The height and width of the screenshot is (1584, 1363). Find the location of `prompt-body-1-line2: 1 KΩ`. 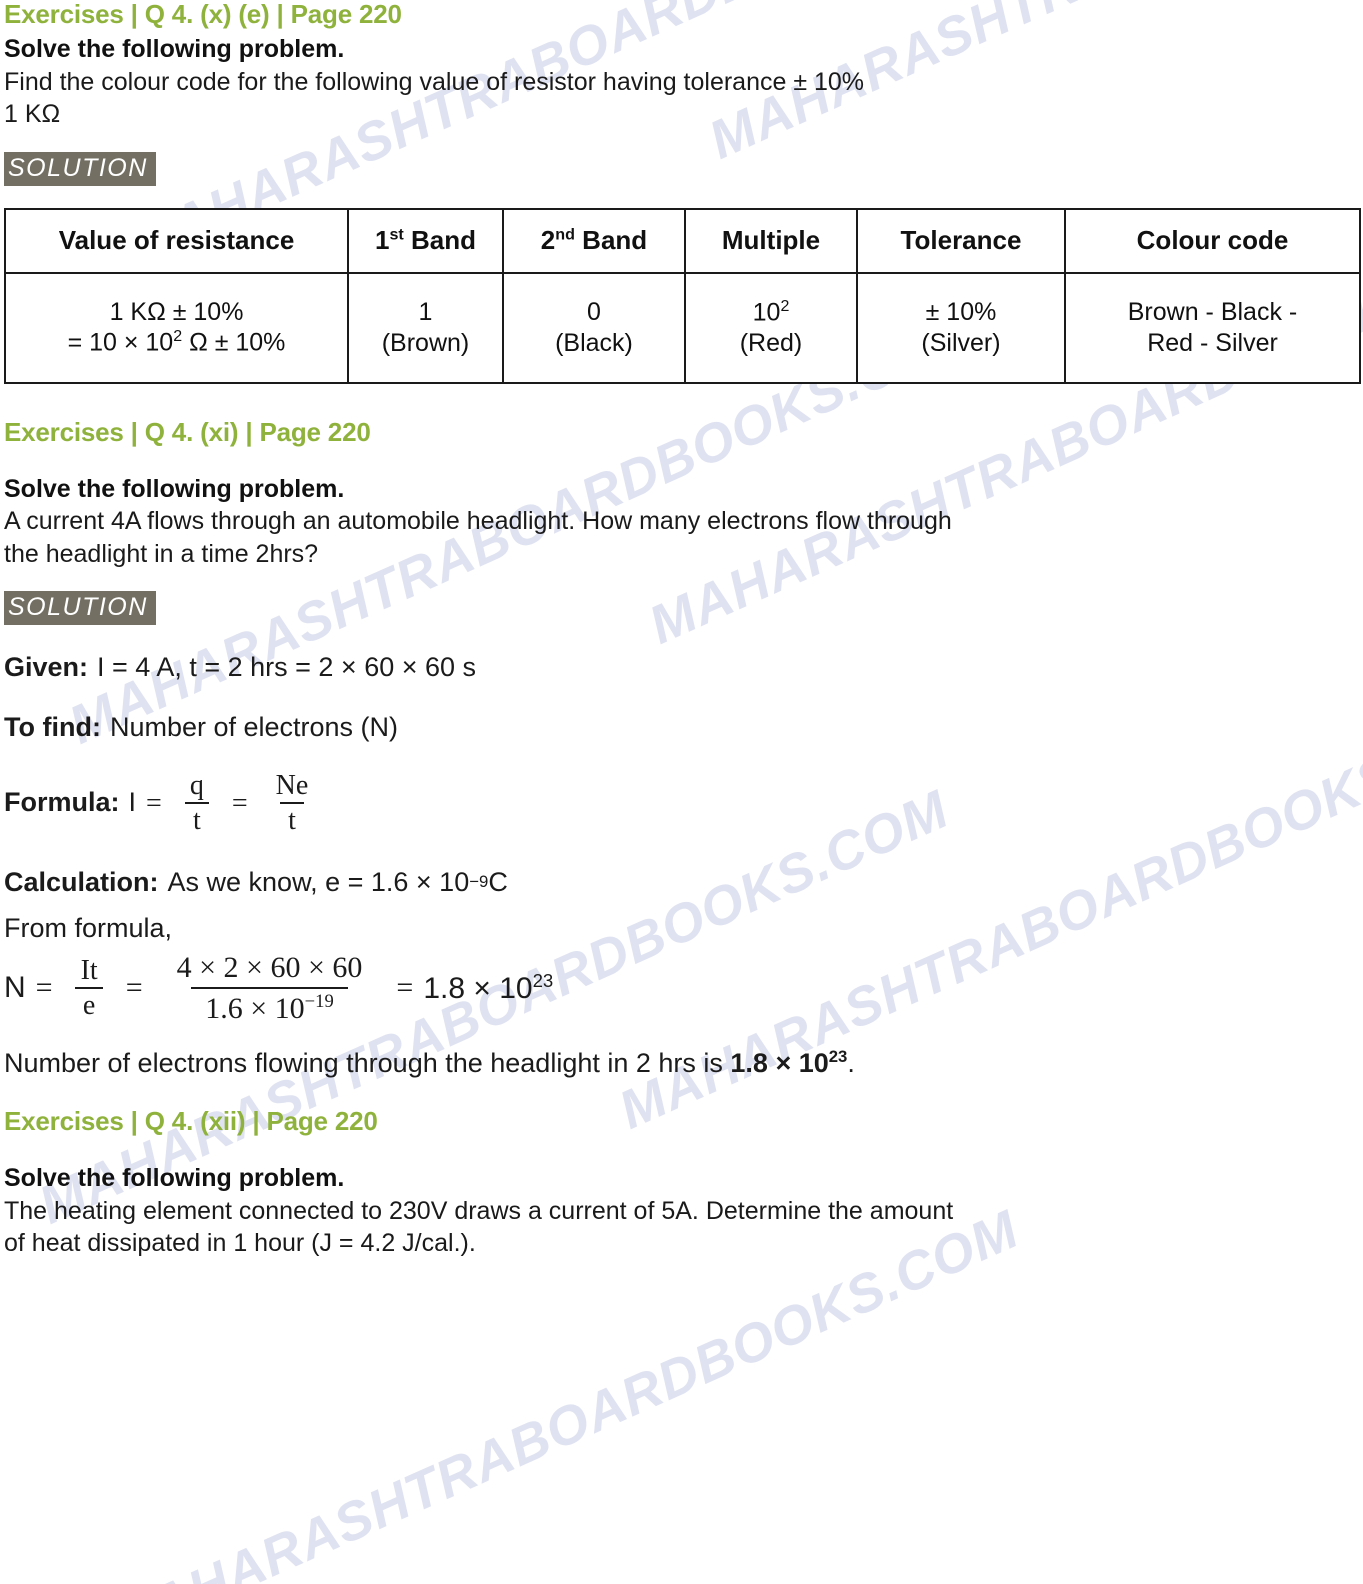

prompt-body-1-line2: 1 KΩ is located at coordinates (32, 114).